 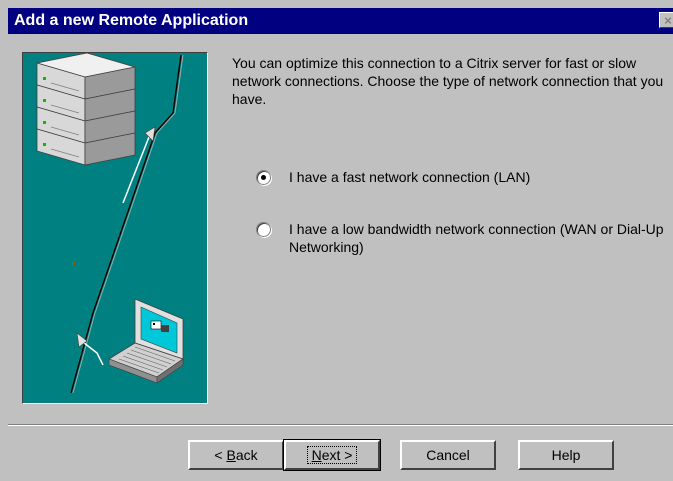 I want to click on help-label: Help, so click(x=566, y=455).